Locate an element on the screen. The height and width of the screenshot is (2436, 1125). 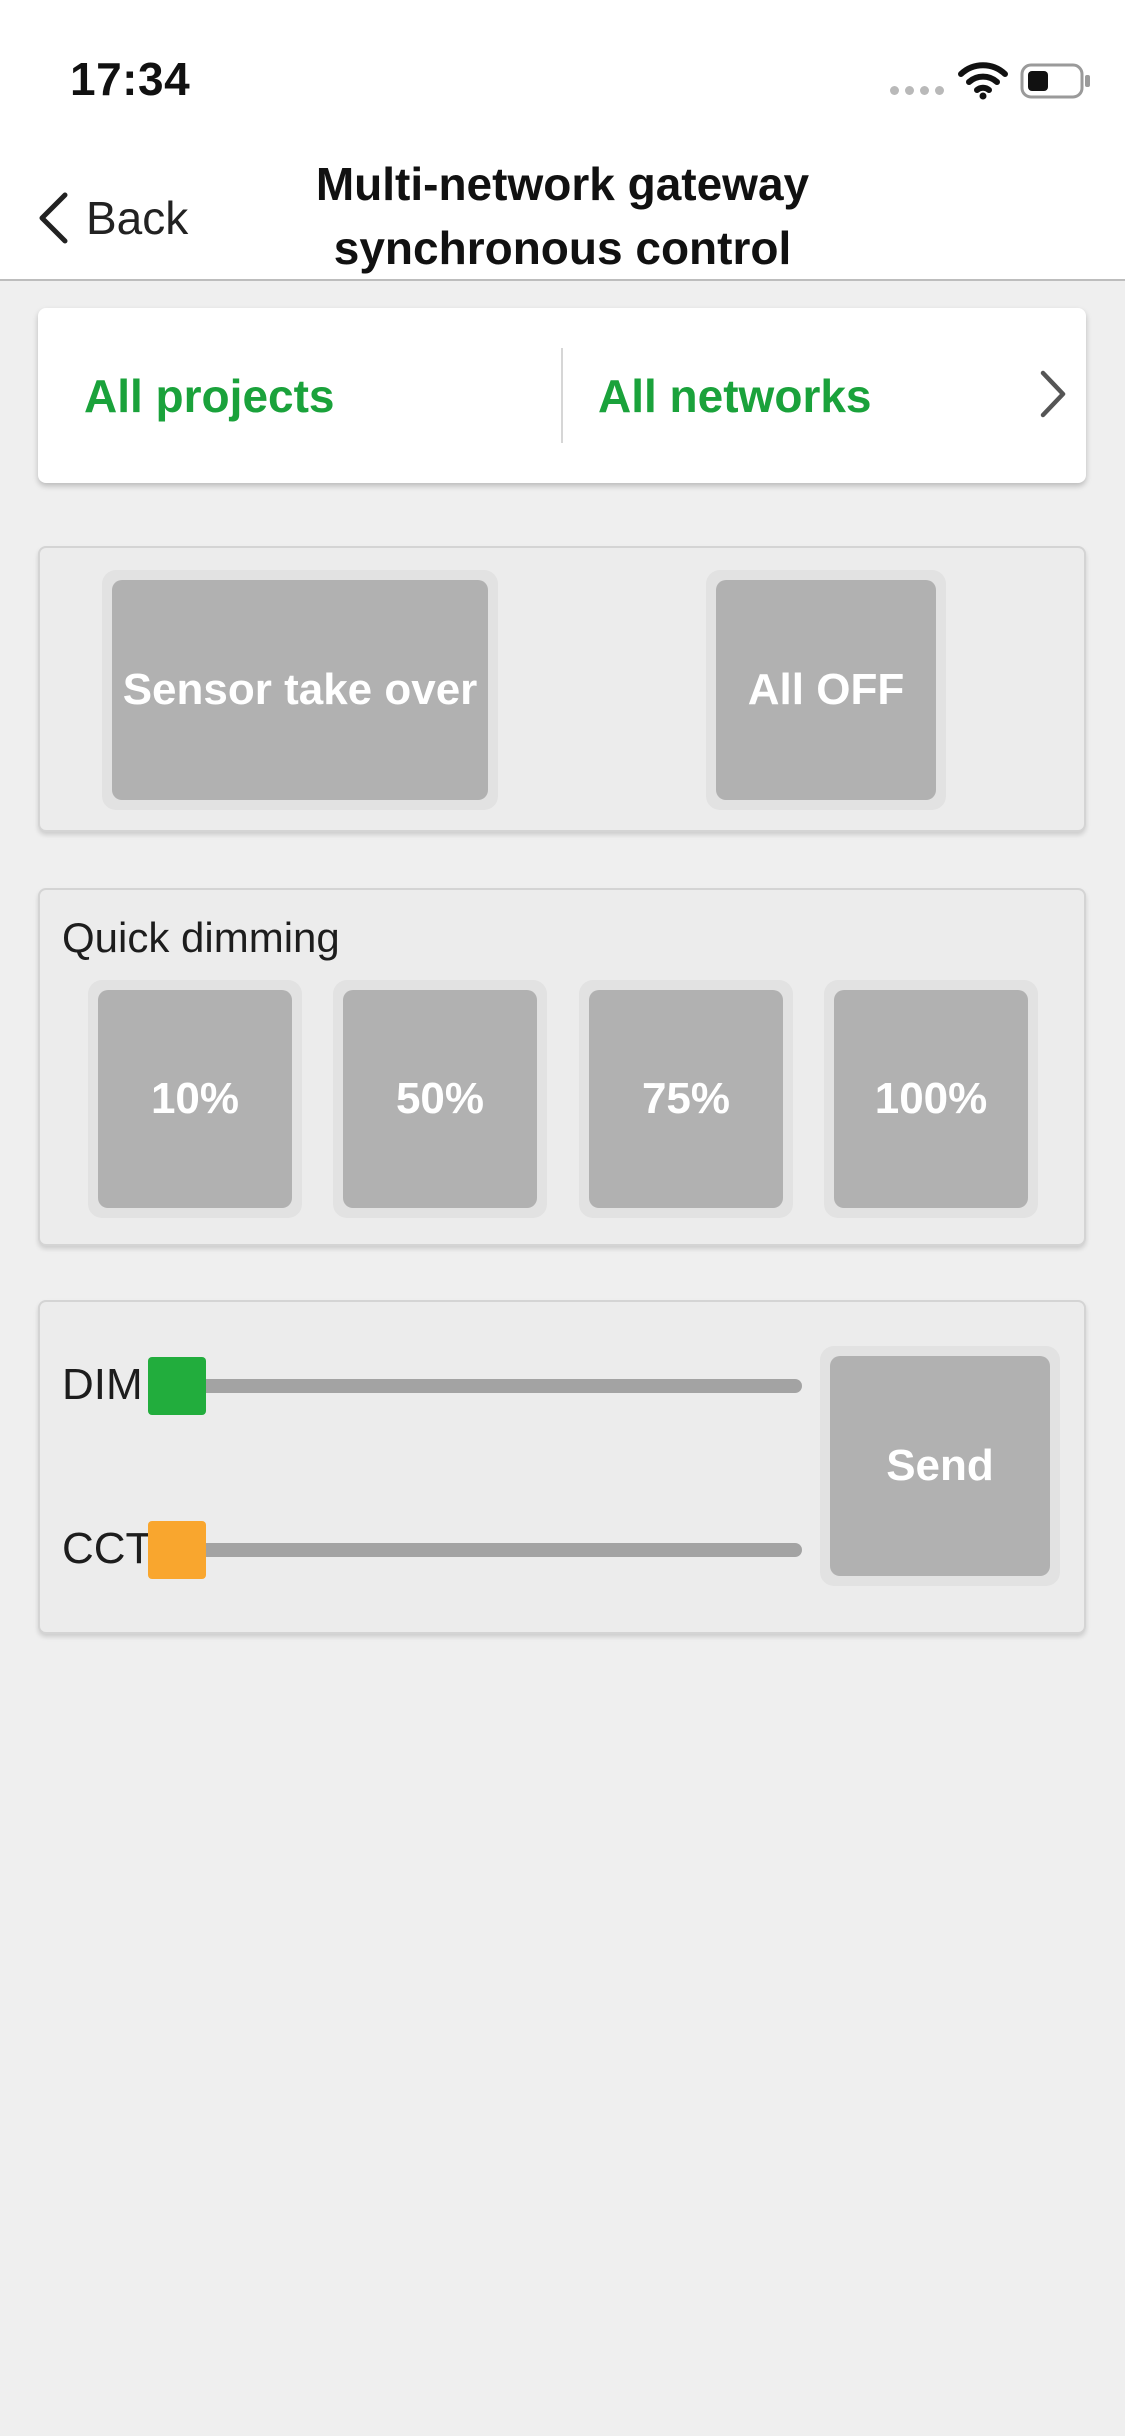
cellular-signal-icon is located at coordinates (917, 90).